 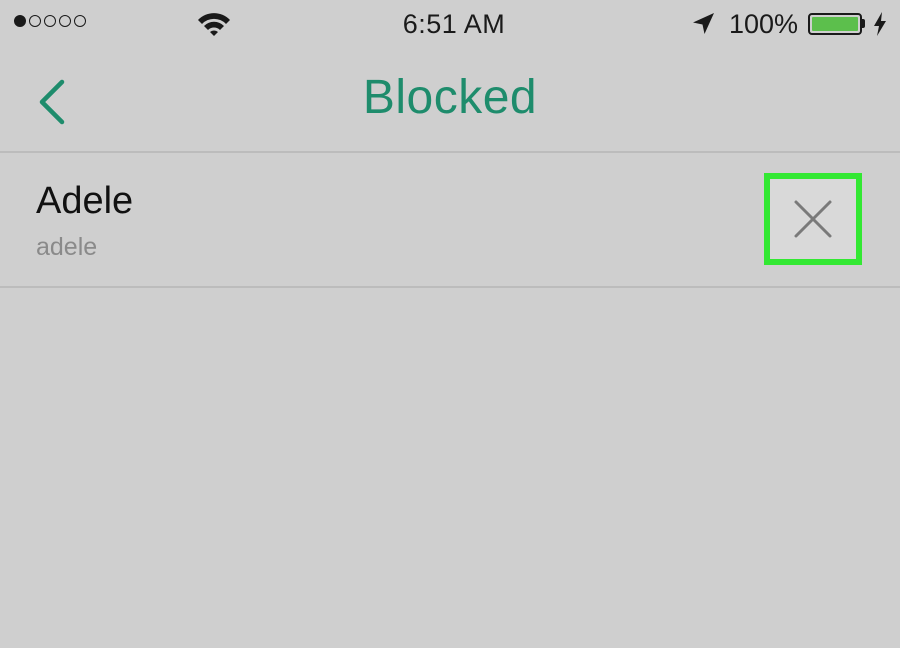 What do you see at coordinates (85, 201) in the screenshot?
I see `blocked-user-display-name: Adele` at bounding box center [85, 201].